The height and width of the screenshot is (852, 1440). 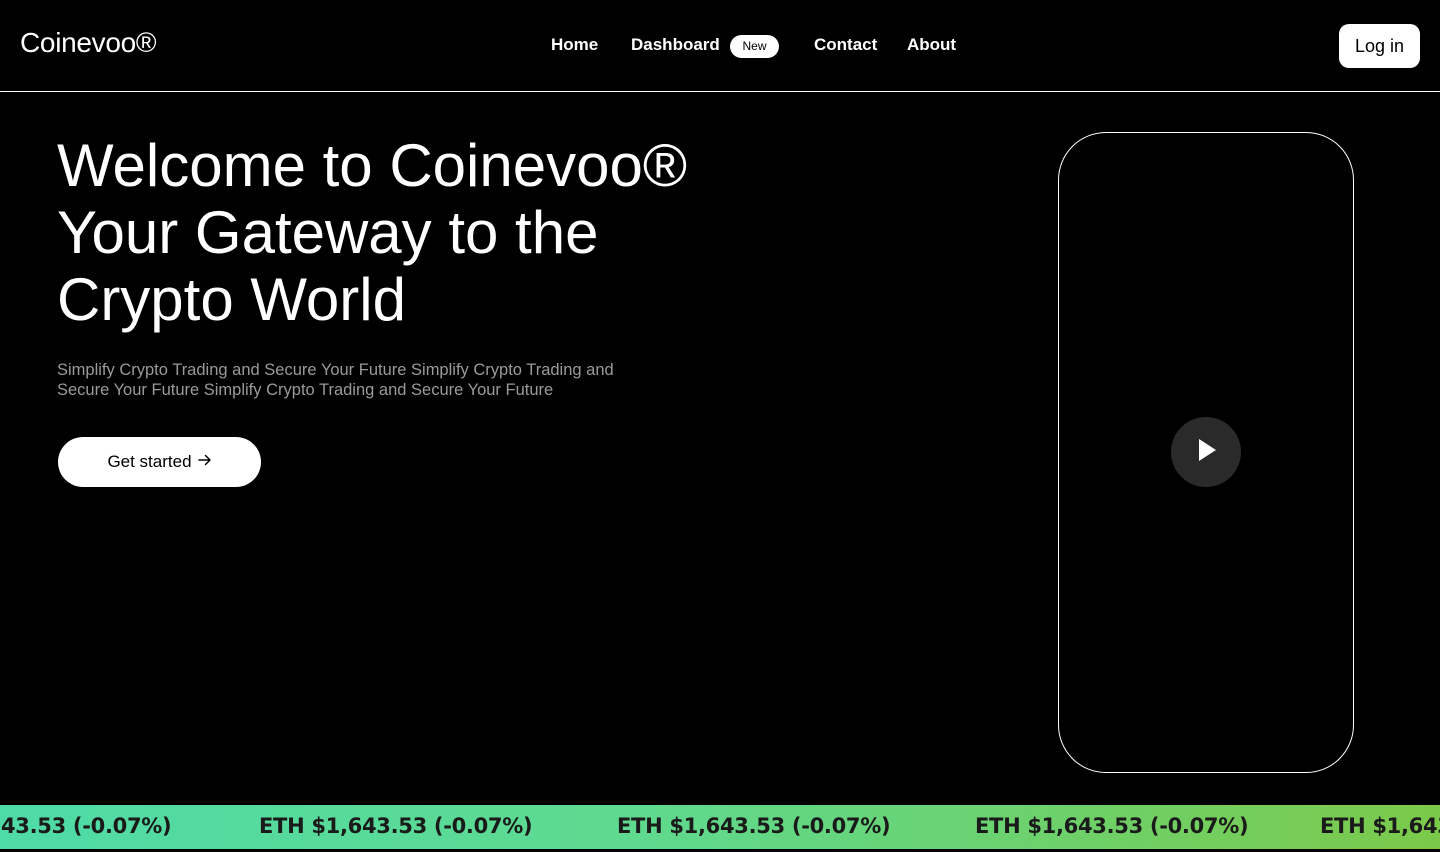 I want to click on nav-link-about: About, so click(x=931, y=45).